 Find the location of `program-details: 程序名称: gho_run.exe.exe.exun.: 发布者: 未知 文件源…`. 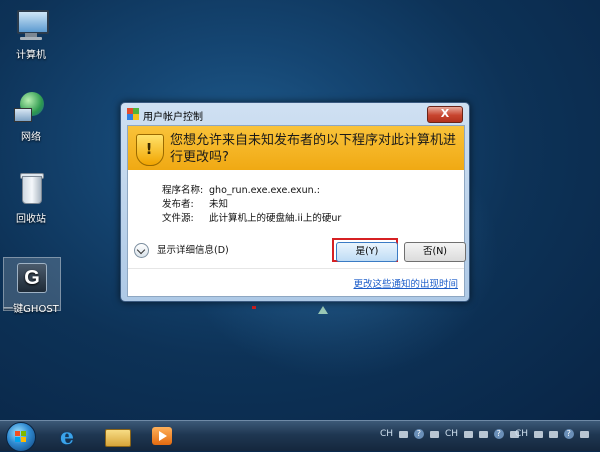

program-details: 程序名称: gho_run.exe.exe.exun.: 发布者: 未知 文件源… is located at coordinates (251, 205).